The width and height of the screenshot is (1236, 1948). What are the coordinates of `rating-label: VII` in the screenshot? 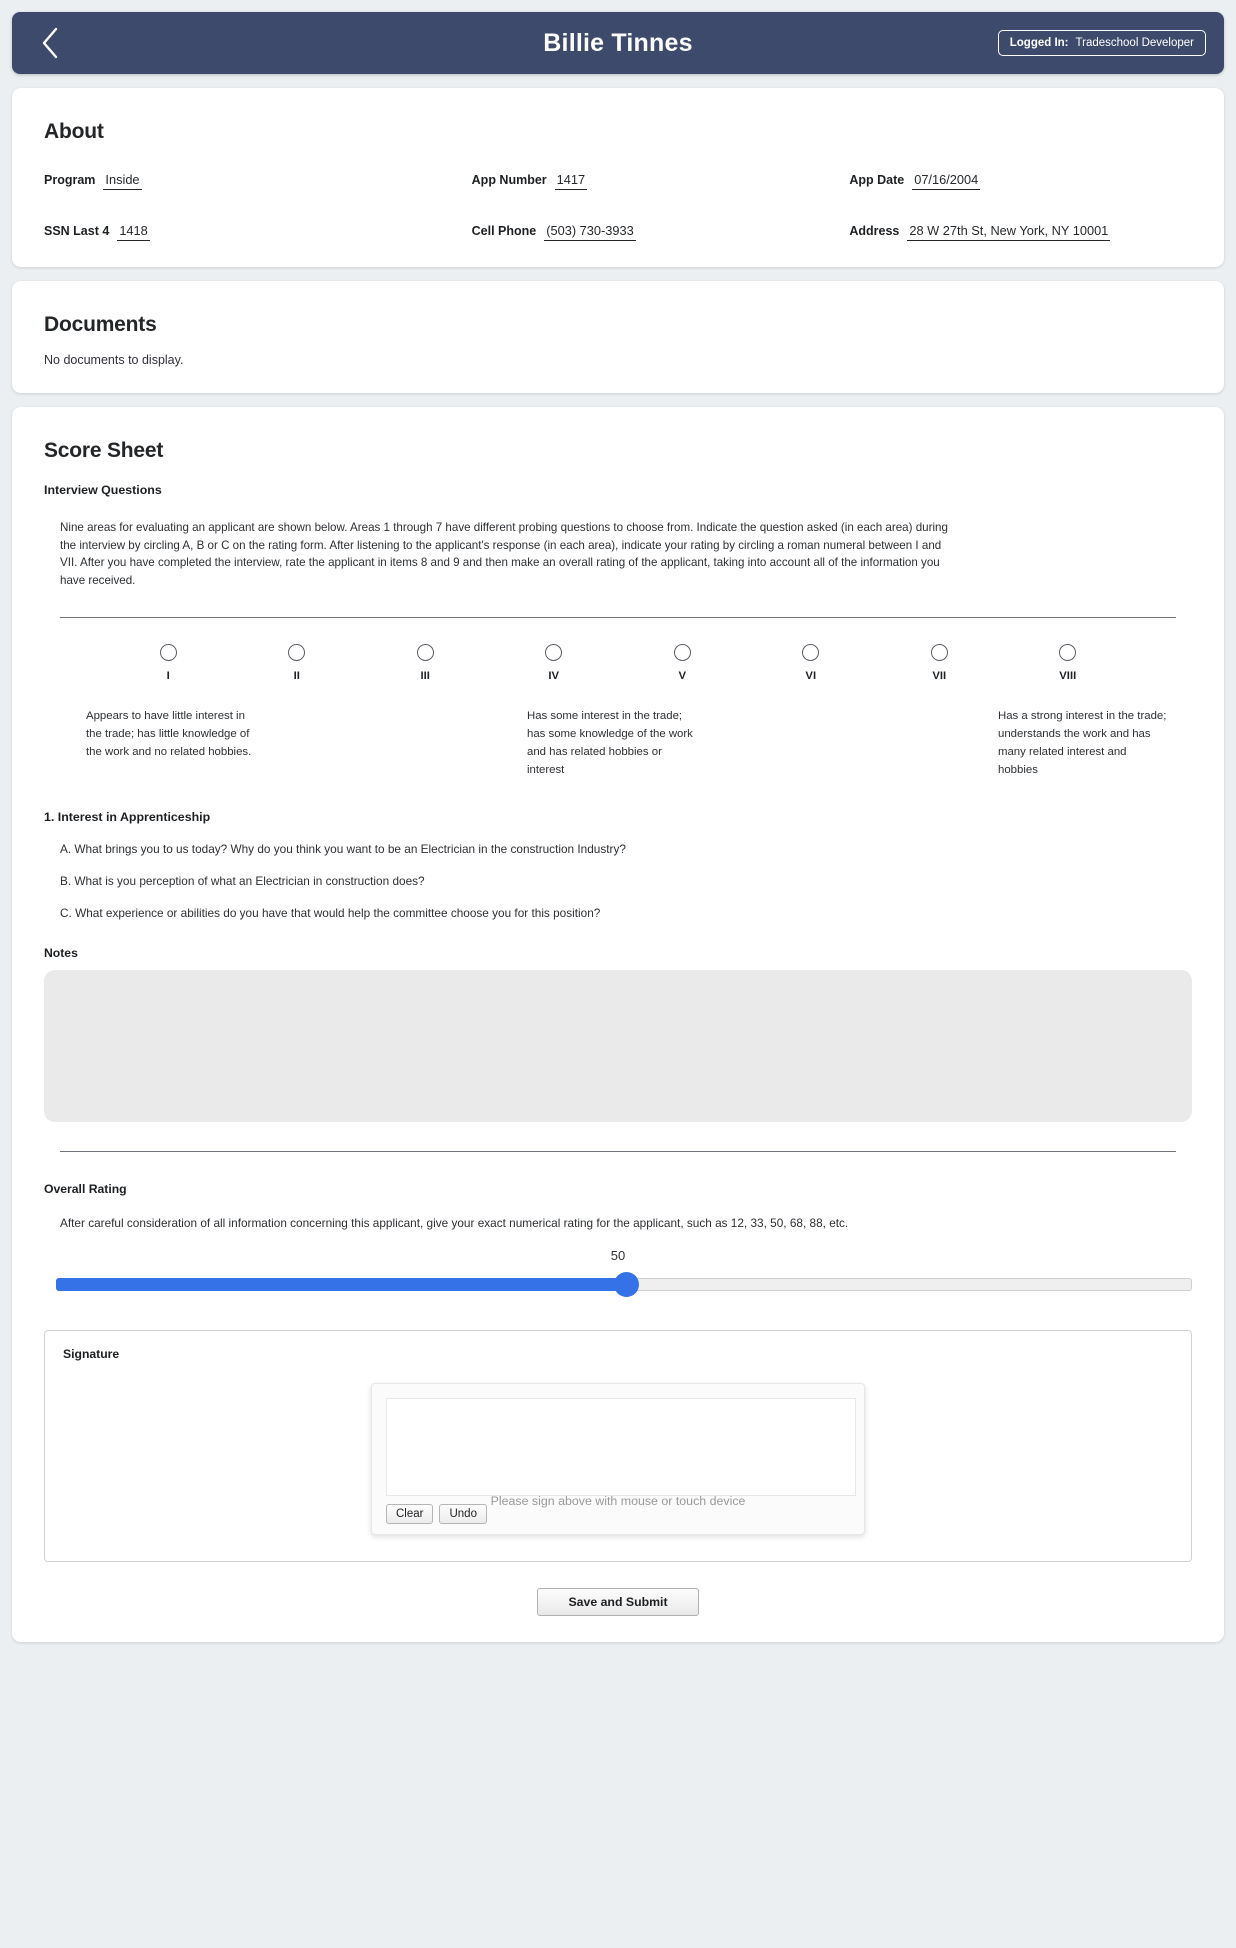 It's located at (939, 676).